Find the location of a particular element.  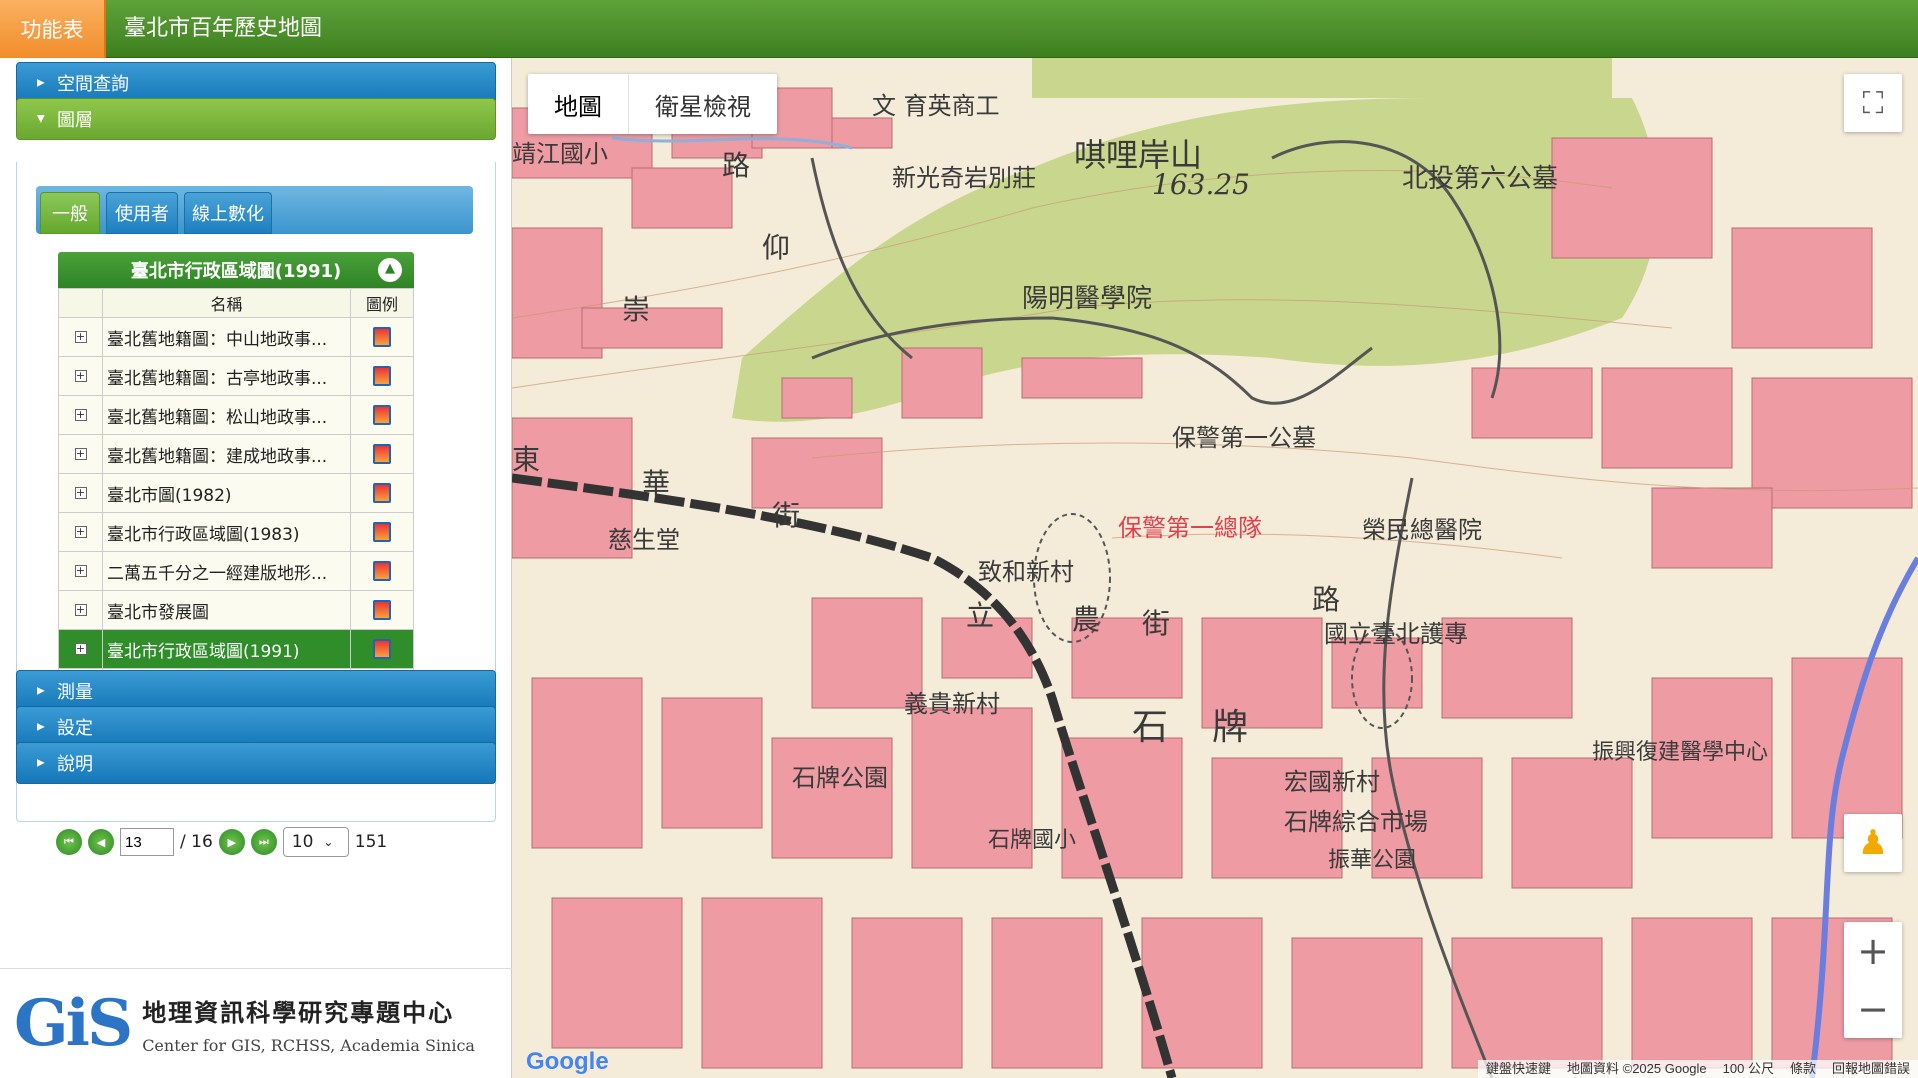

accordion-label: 說明 is located at coordinates (75, 764).